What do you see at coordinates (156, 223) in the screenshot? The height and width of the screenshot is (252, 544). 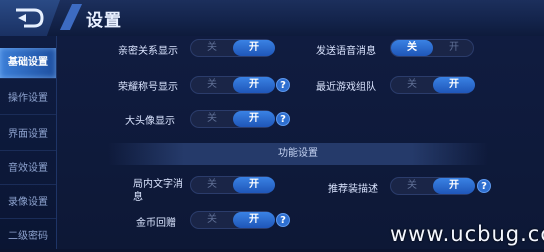 I see `gold-gift-label: 金币回赠` at bounding box center [156, 223].